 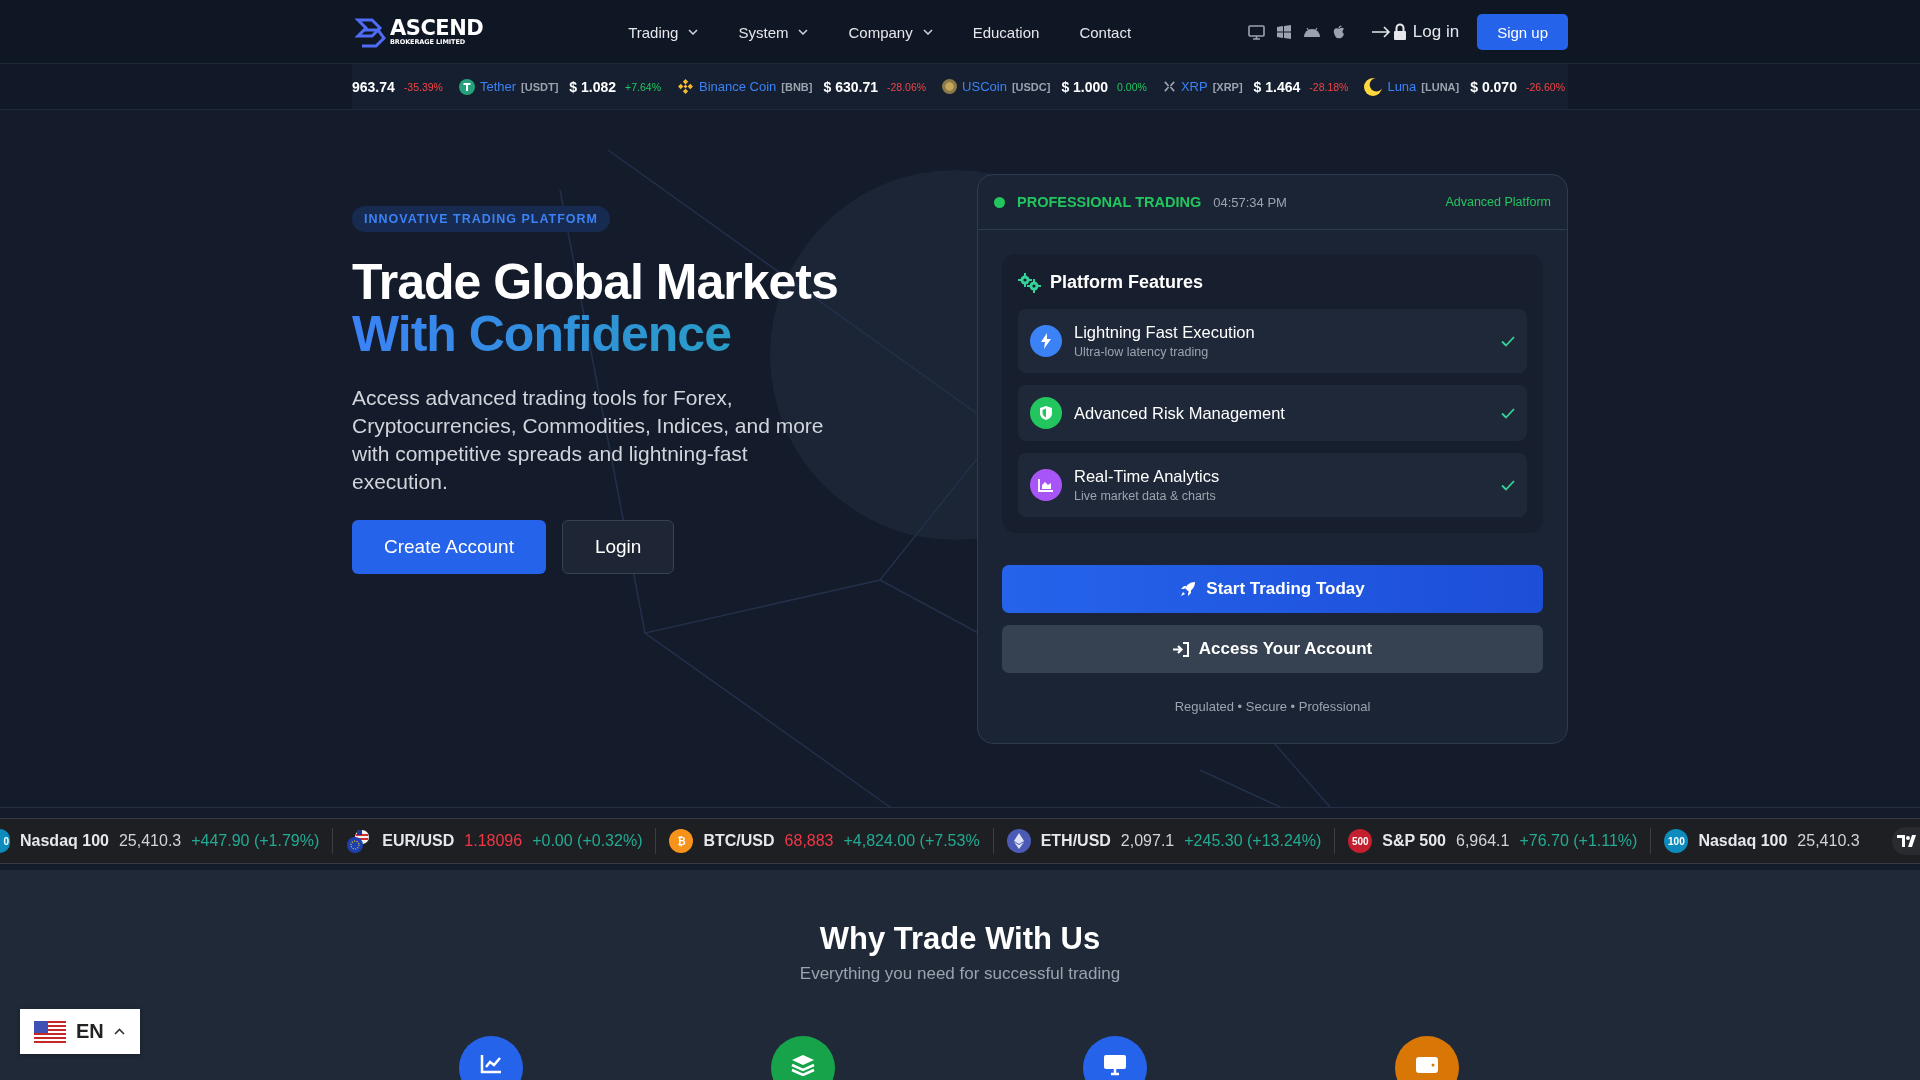 I want to click on market-badge: 100, so click(x=1676, y=841).